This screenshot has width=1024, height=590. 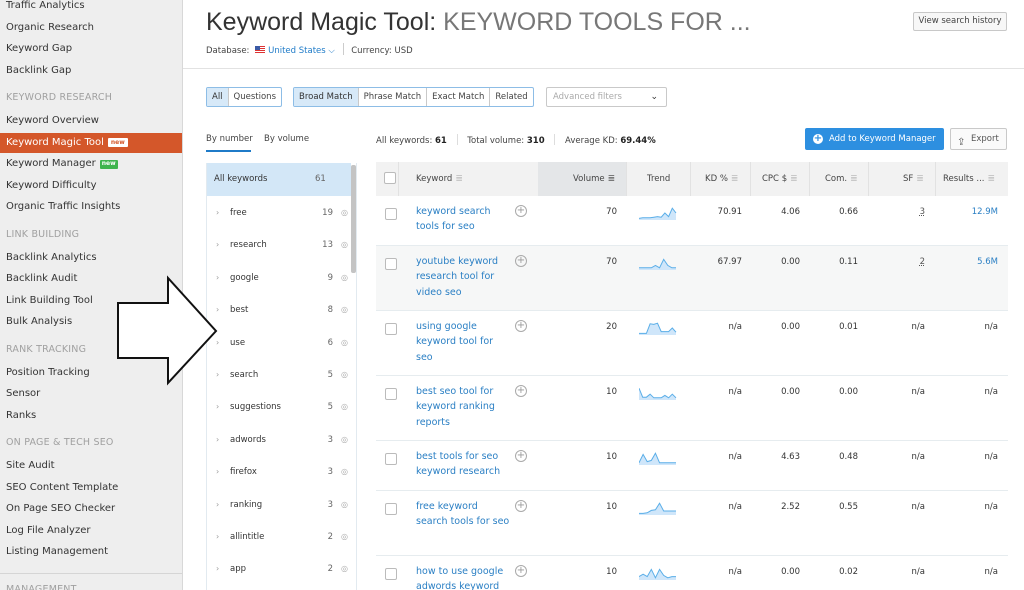 What do you see at coordinates (463, 577) in the screenshot?
I see `keyword-link: how to use google adwords keyword` at bounding box center [463, 577].